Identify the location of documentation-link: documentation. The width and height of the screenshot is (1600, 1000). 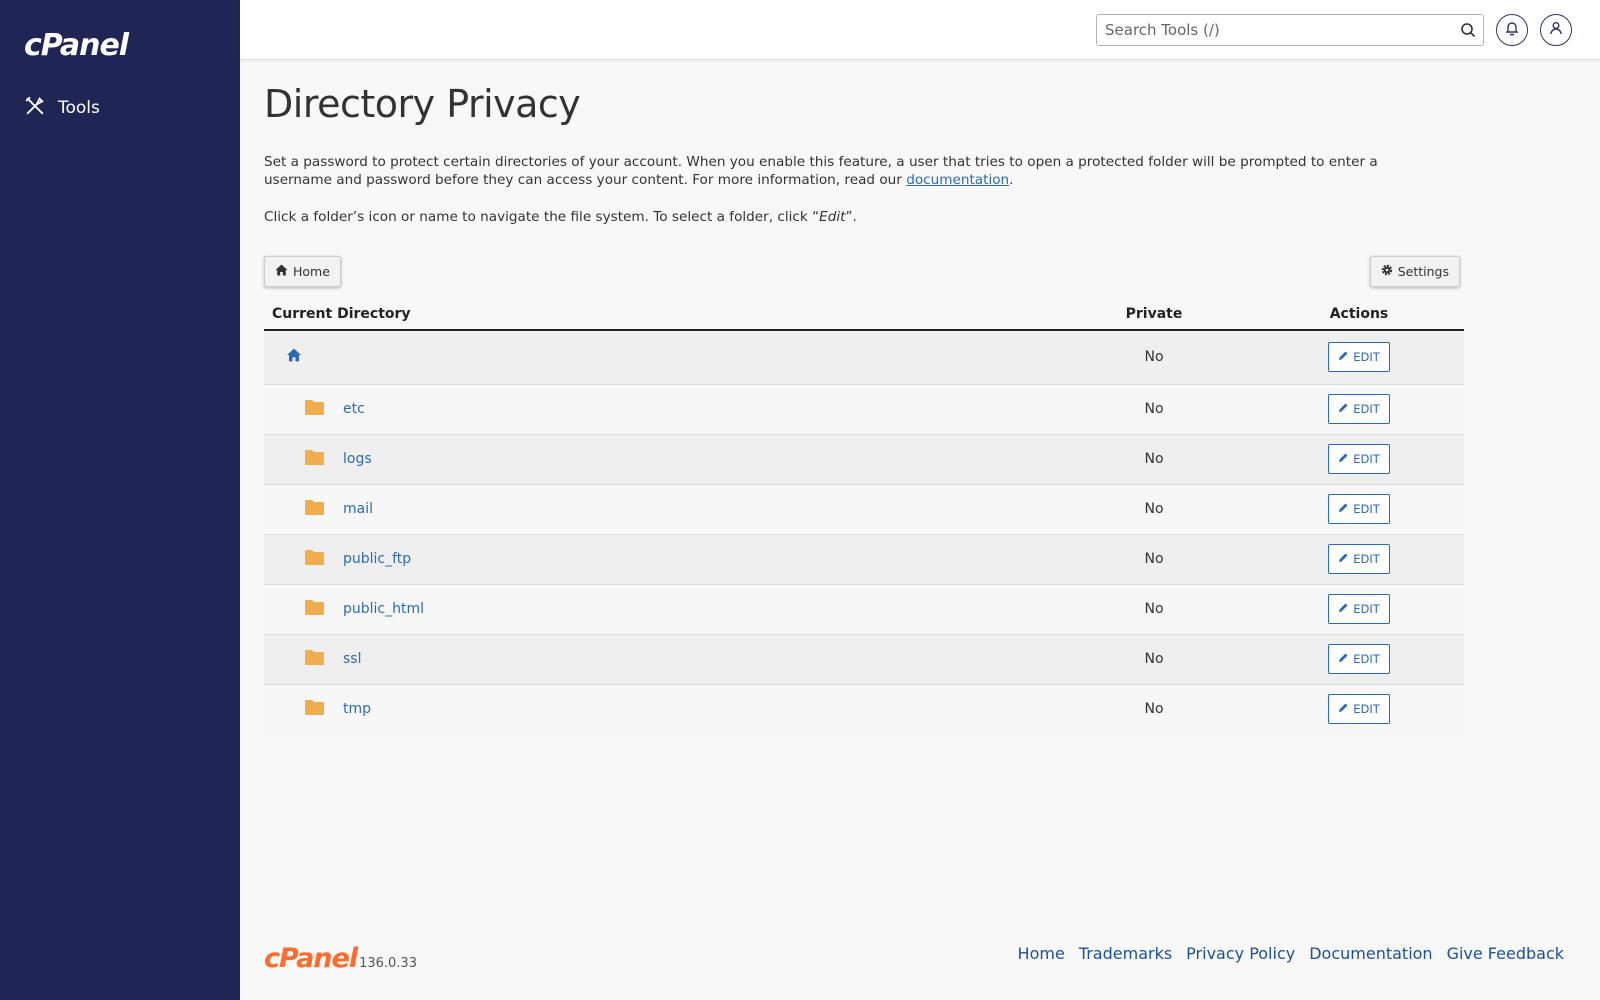
(957, 180).